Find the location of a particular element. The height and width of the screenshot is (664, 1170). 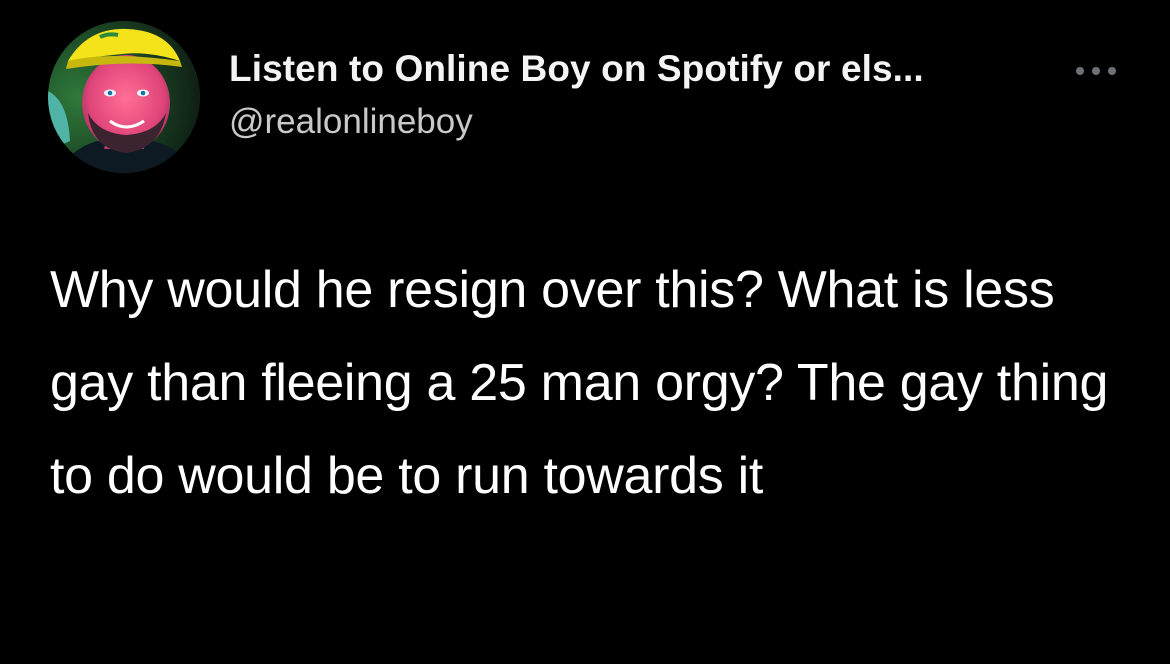

avatar-image is located at coordinates (124, 97).